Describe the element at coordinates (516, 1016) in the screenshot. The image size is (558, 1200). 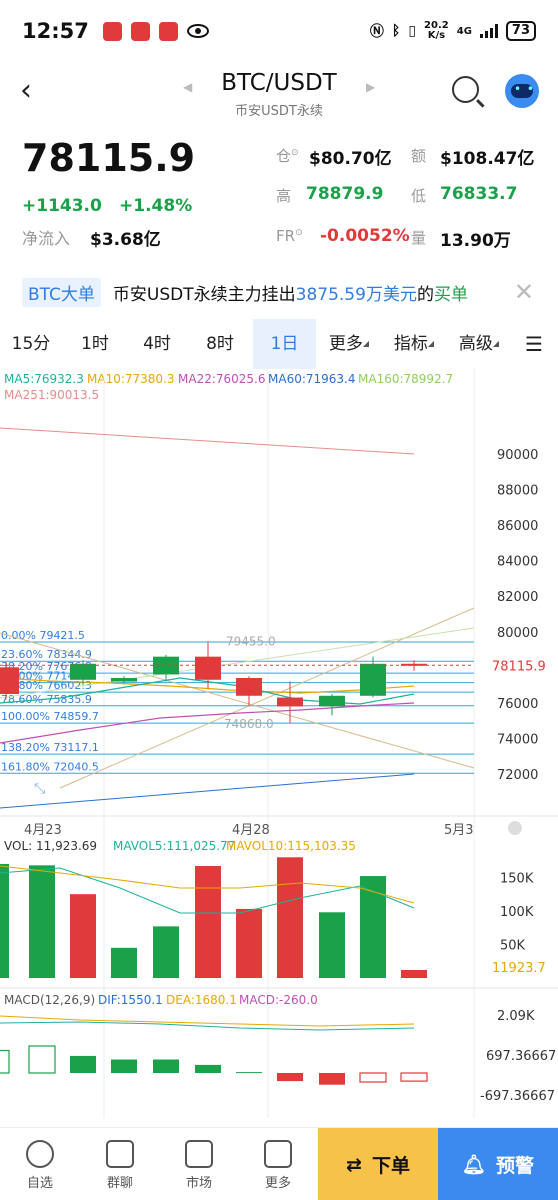
I see `macd-axis-label: 2.09K` at that location.